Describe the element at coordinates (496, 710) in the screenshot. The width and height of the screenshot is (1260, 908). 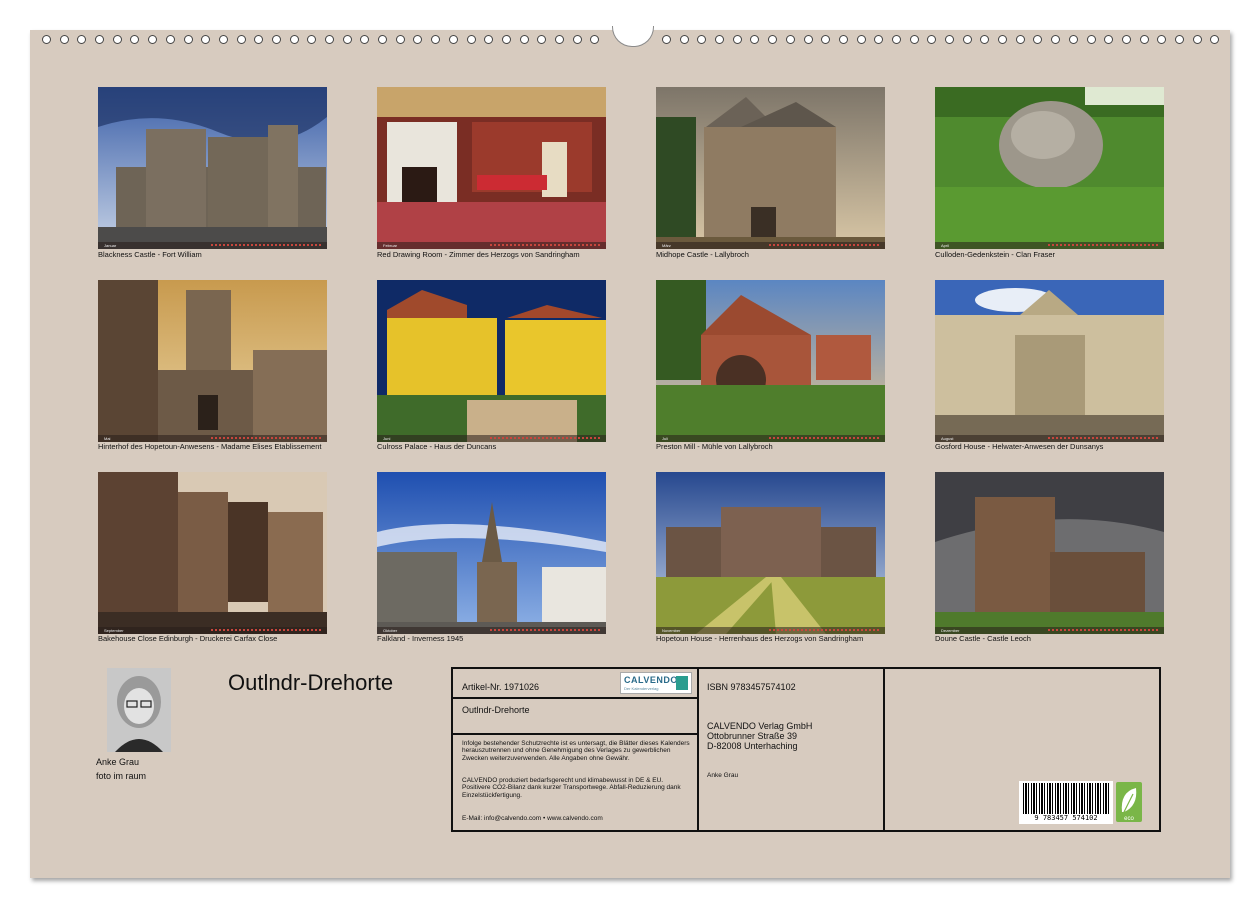
I see `info-title: Outlndr-Drehorte` at that location.